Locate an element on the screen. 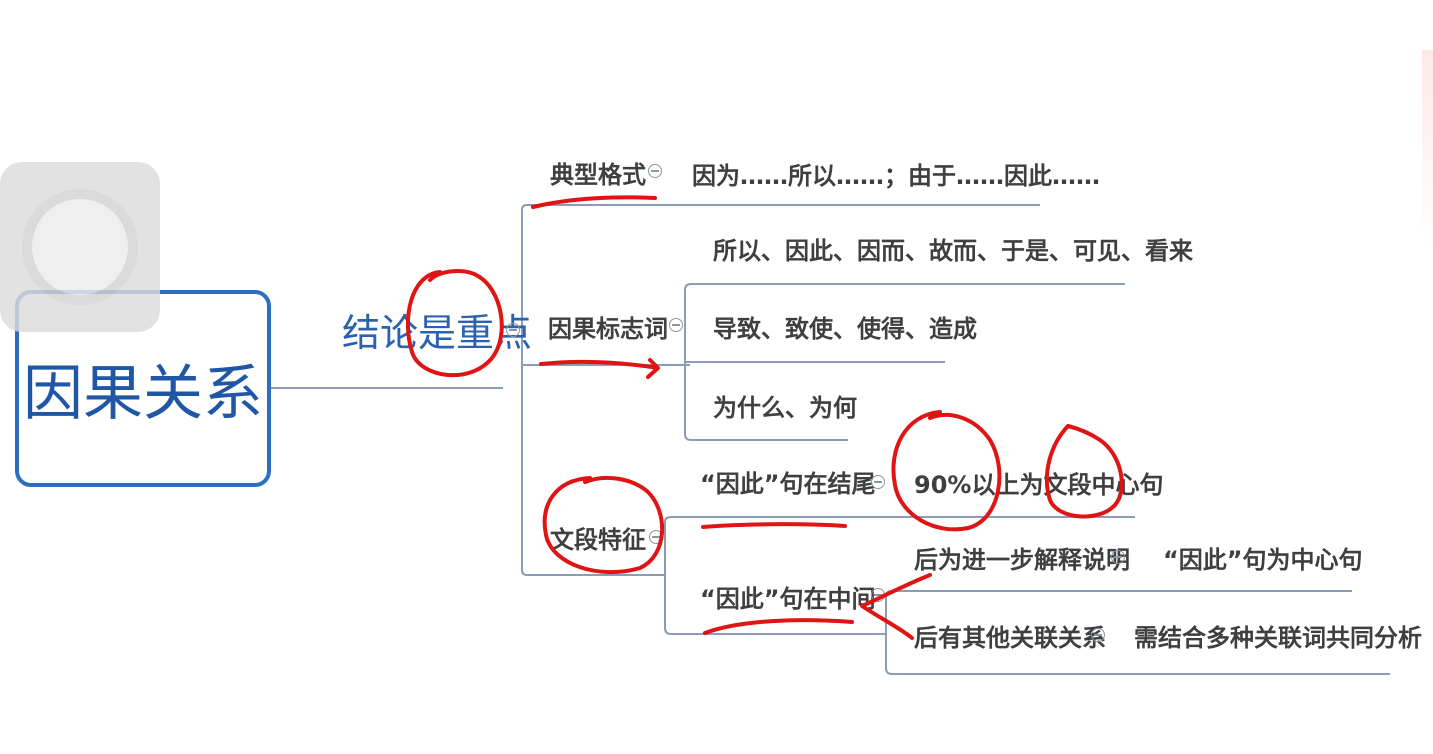 This screenshot has height=754, width=1433. floating-button-ring is located at coordinates (80, 247).